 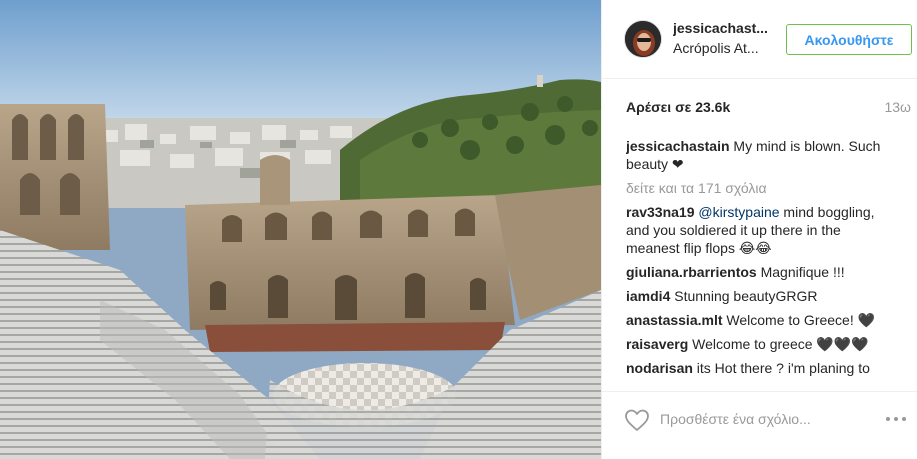 What do you see at coordinates (849, 39) in the screenshot?
I see `follow-button: Ακολουθήστε` at bounding box center [849, 39].